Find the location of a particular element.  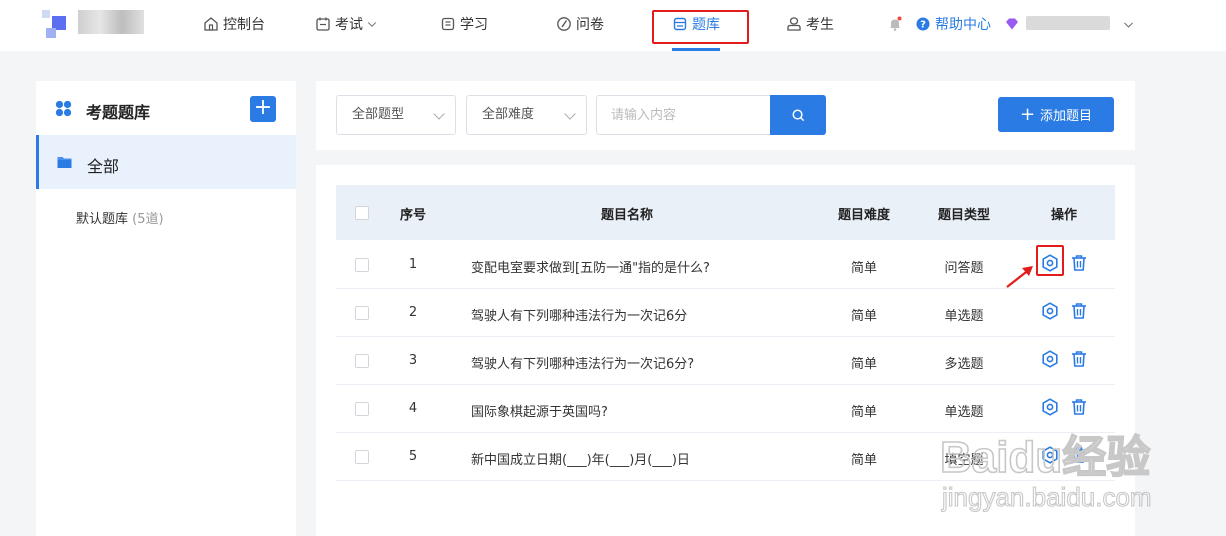

bank-name: 默认题库 is located at coordinates (102, 219).